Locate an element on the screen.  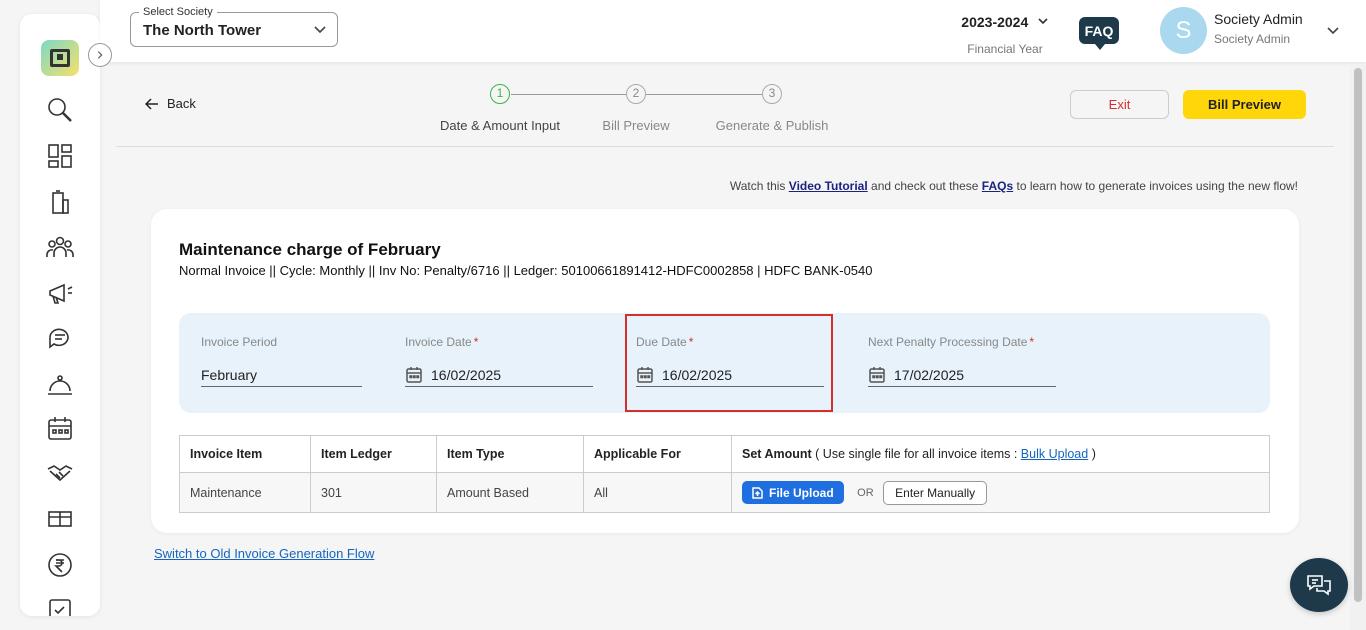
video-tutorial-link: Video Tutorial is located at coordinates (828, 186).